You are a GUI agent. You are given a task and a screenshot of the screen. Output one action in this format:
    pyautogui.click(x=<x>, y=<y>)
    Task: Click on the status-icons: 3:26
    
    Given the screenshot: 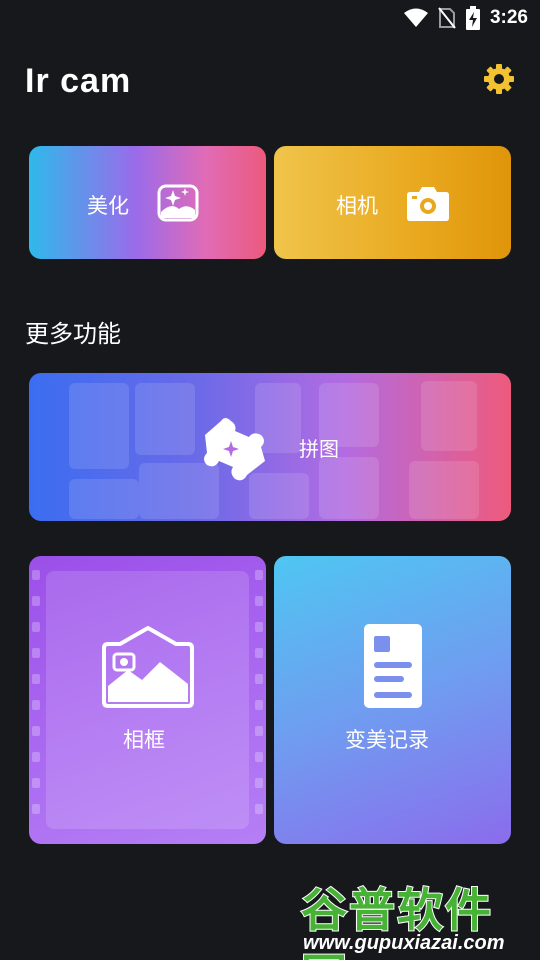 What is the action you would take?
    pyautogui.click(x=465, y=18)
    